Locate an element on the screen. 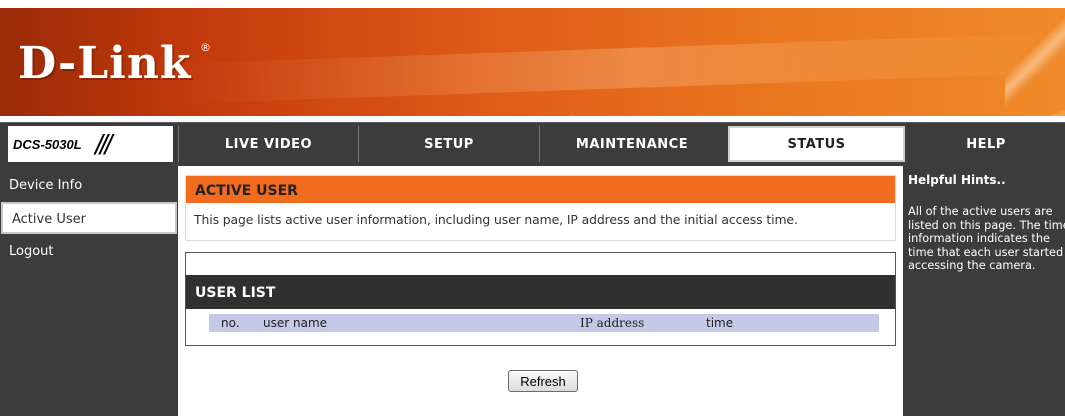 Image resolution: width=1065 pixels, height=416 pixels. active-user-title: ACTIVE USER is located at coordinates (540, 189).